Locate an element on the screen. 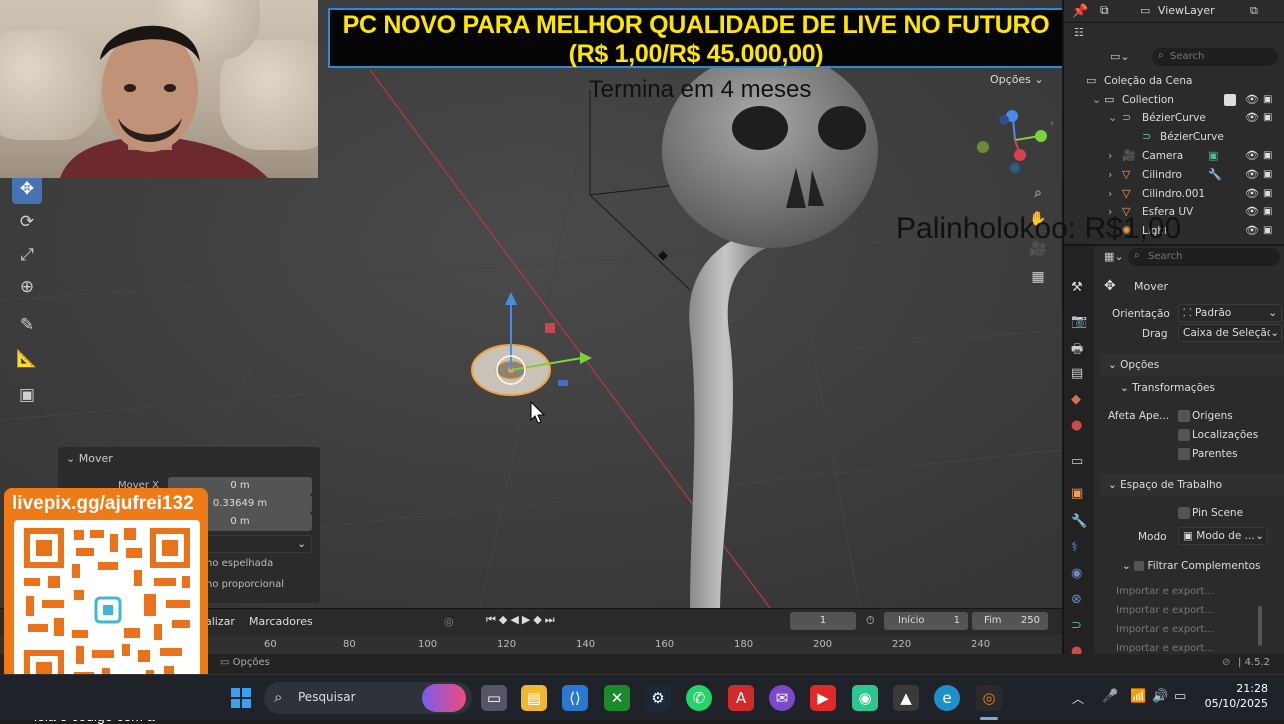 The height and width of the screenshot is (724, 1284). outliner-item-cilindro-001: › ▽ Cilindro.001 👁 ▣ is located at coordinates (1174, 194).